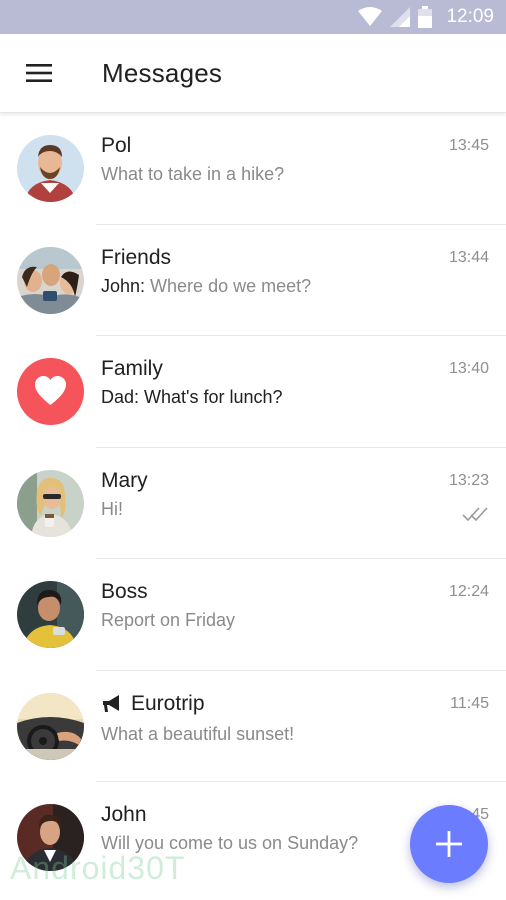  I want to click on avatar-heart, so click(50, 391).